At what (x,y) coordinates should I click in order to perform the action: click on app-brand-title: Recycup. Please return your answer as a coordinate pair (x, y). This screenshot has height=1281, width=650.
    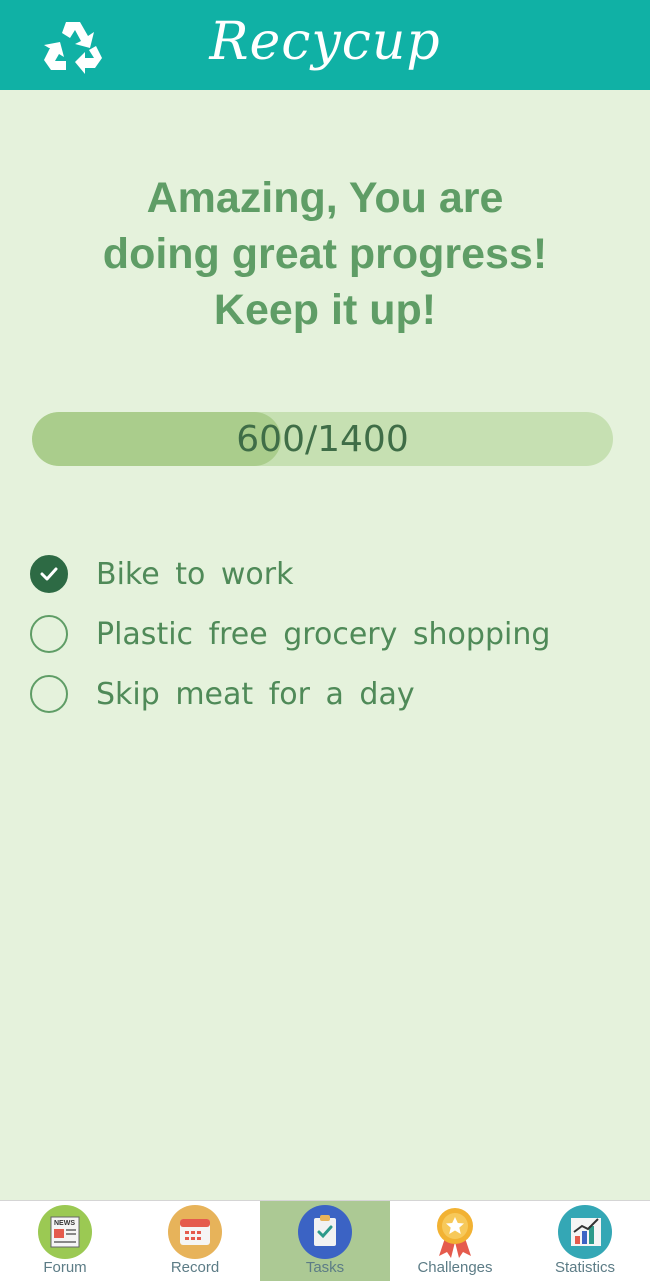
    Looking at the image, I should click on (325, 42).